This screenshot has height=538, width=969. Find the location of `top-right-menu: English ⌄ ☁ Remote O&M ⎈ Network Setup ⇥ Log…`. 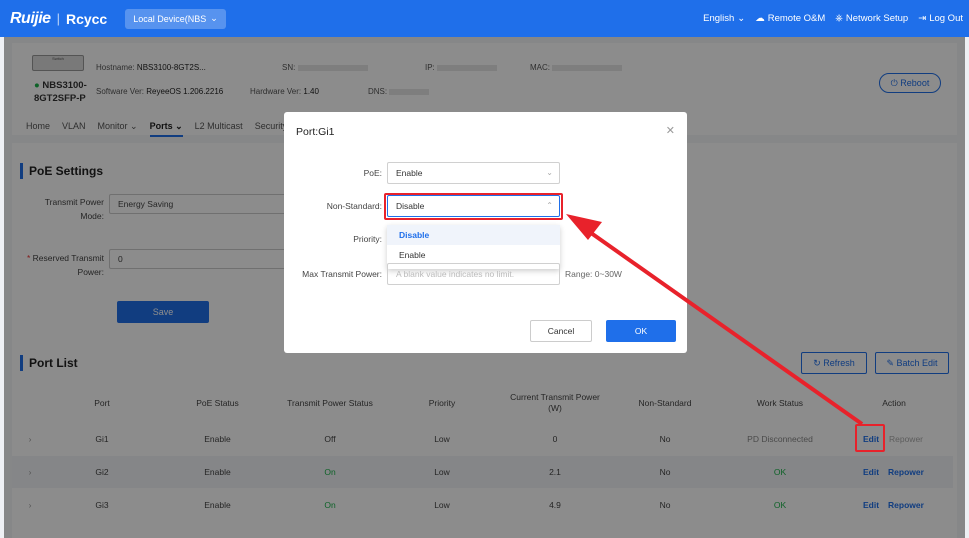

top-right-menu: English ⌄ ☁ Remote O&M ⎈ Network Setup ⇥ Log… is located at coordinates (833, 18).